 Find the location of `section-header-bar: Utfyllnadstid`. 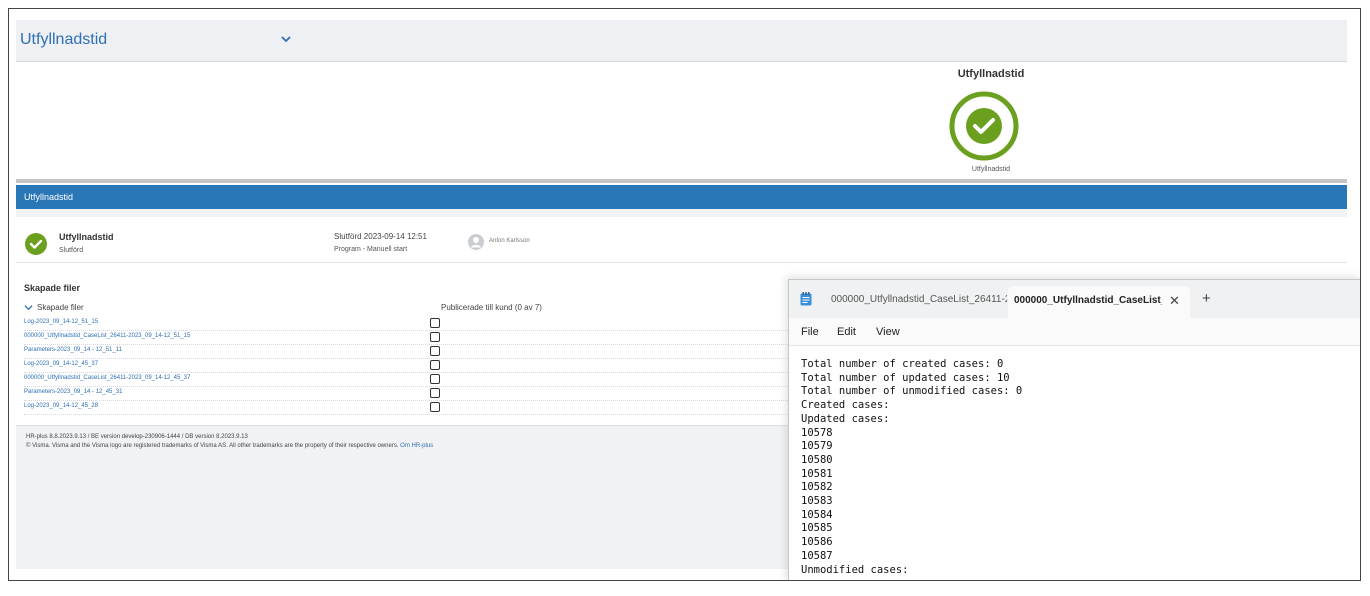

section-header-bar: Utfyllnadstid is located at coordinates (681, 197).